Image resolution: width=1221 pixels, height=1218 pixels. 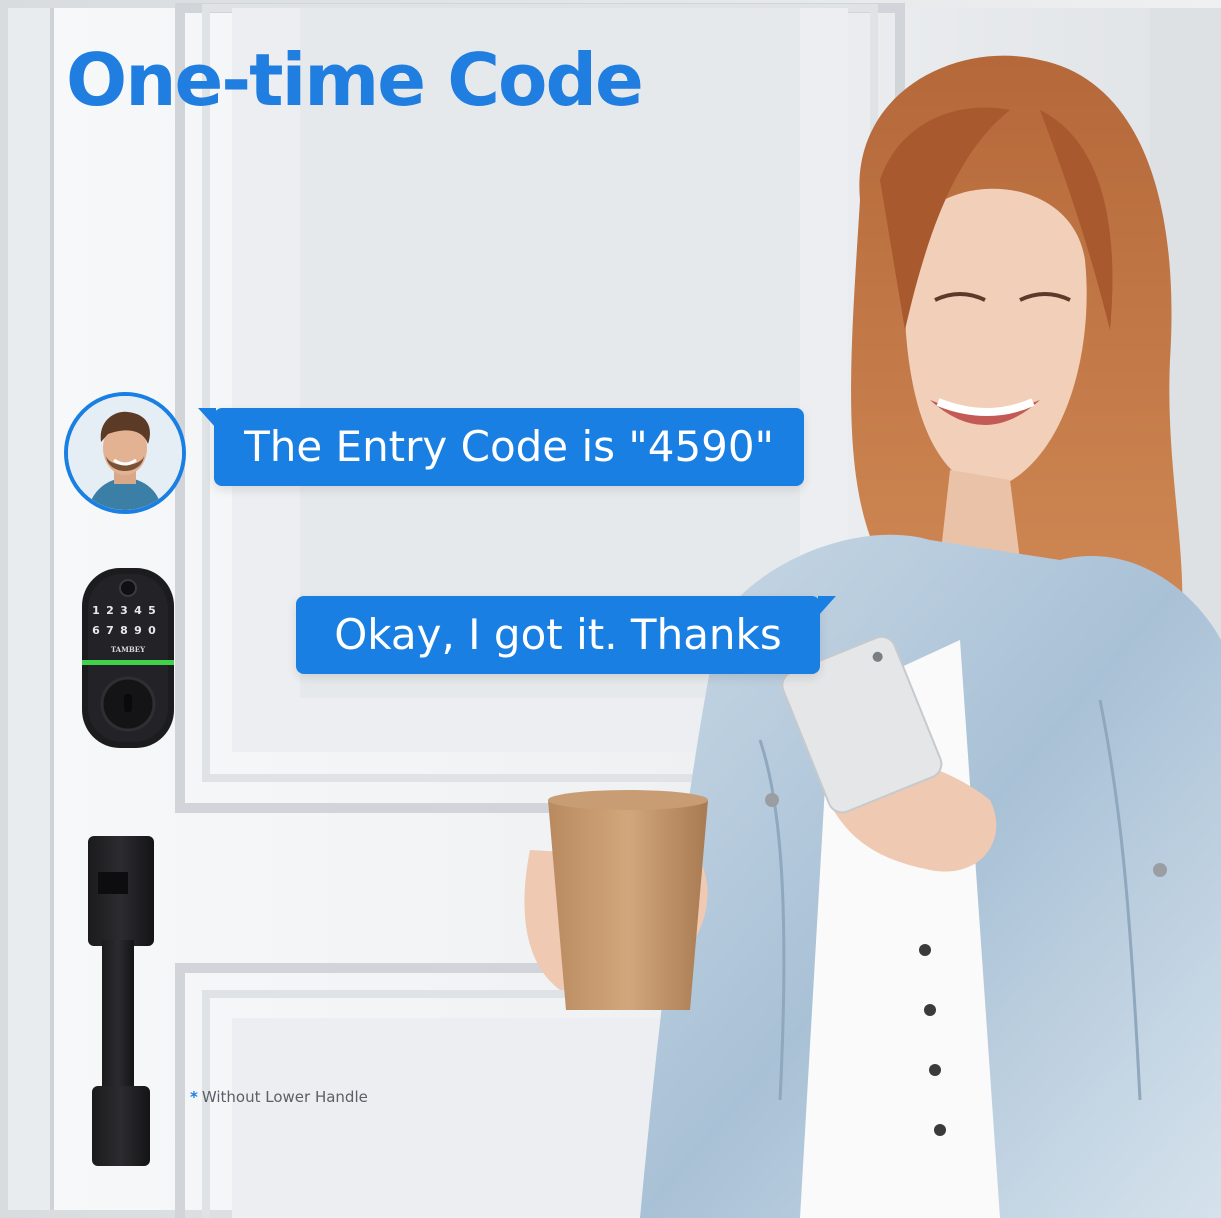 What do you see at coordinates (128, 662) in the screenshot?
I see `status-light-strip` at bounding box center [128, 662].